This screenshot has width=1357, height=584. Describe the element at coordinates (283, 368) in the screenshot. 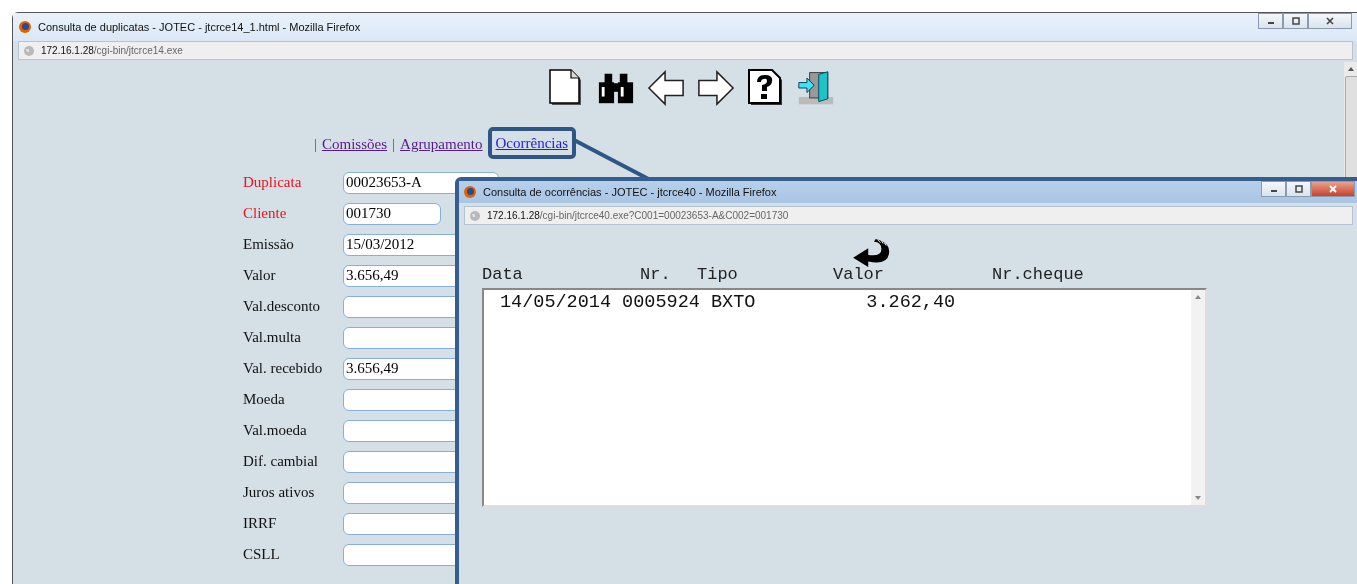

I see `field-label: Val. recebido` at that location.